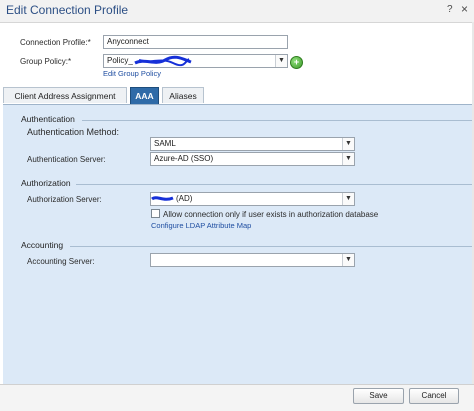 The height and width of the screenshot is (411, 474). I want to click on authorization-server-select: (AD) ▼, so click(252, 199).